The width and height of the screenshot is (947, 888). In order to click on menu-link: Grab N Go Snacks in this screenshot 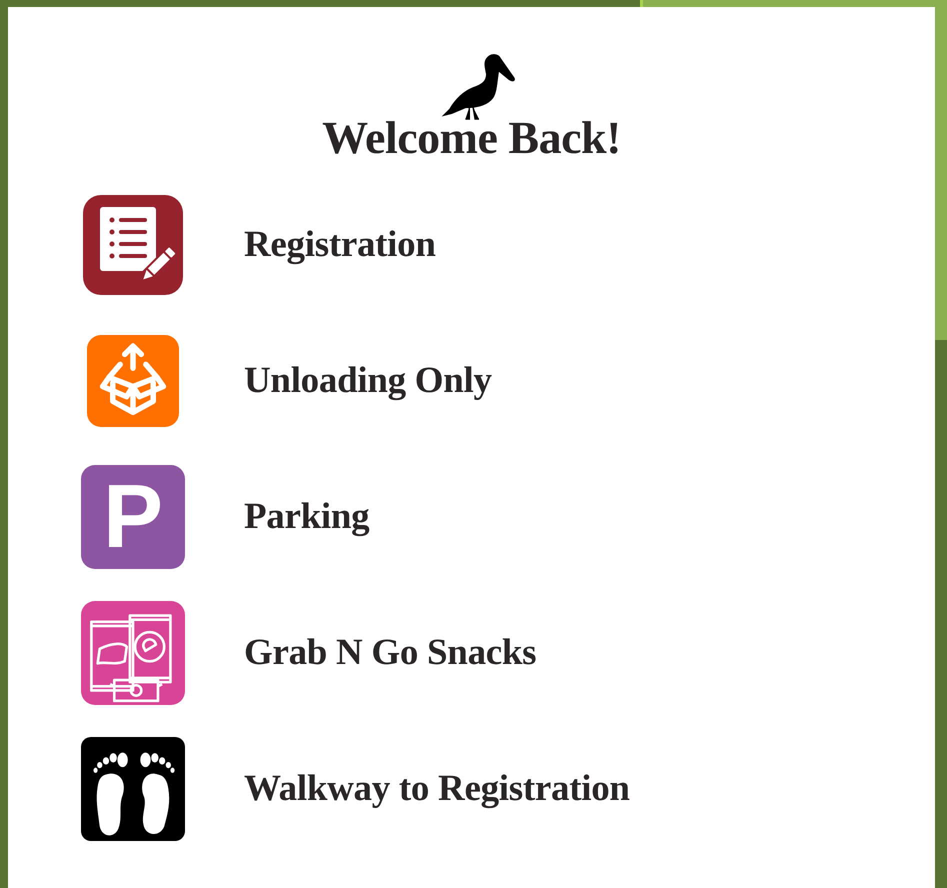, I will do `click(390, 652)`.